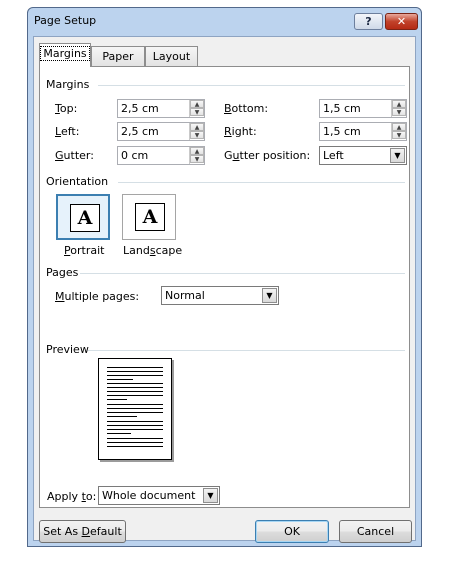  I want to click on left-margin-spinner: 2,5 cm ▲ ▼, so click(161, 131).